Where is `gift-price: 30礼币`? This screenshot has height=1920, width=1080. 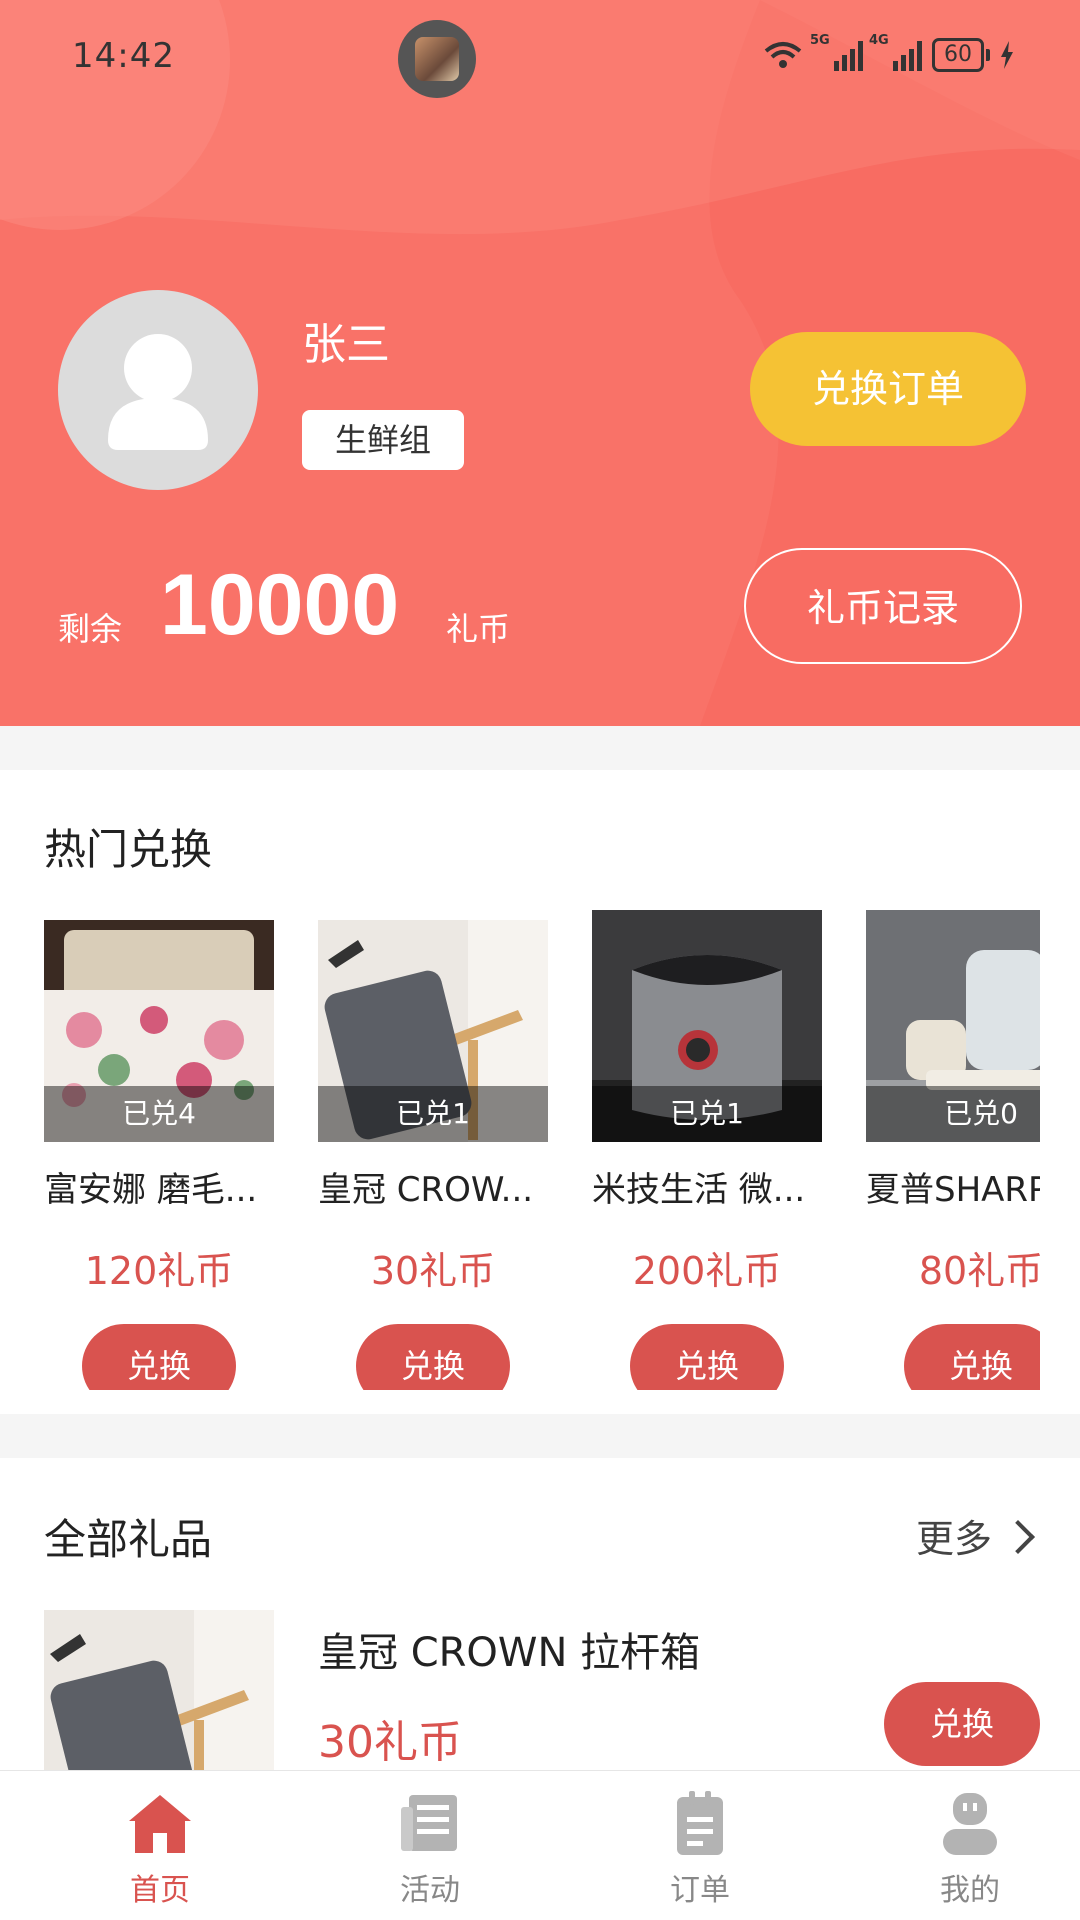 gift-price: 30礼币 is located at coordinates (390, 1742).